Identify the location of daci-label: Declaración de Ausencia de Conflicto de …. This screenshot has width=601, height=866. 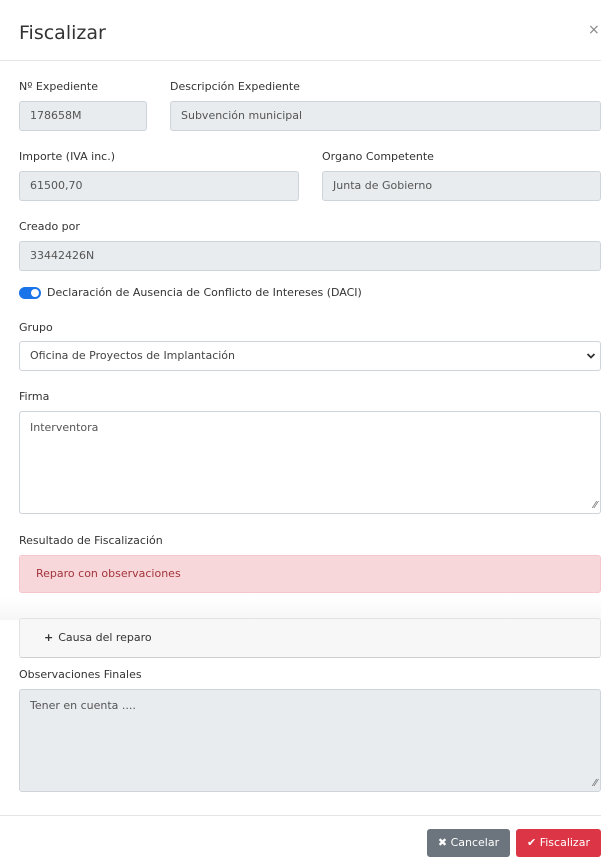
(204, 292).